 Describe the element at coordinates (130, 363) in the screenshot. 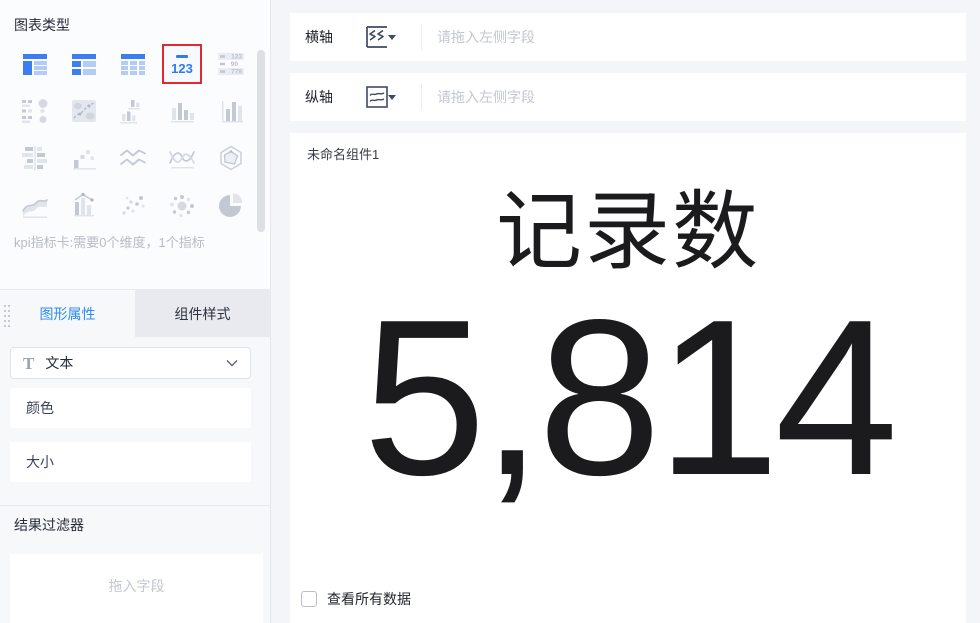

I see `text-attribute-select: T 文本` at that location.